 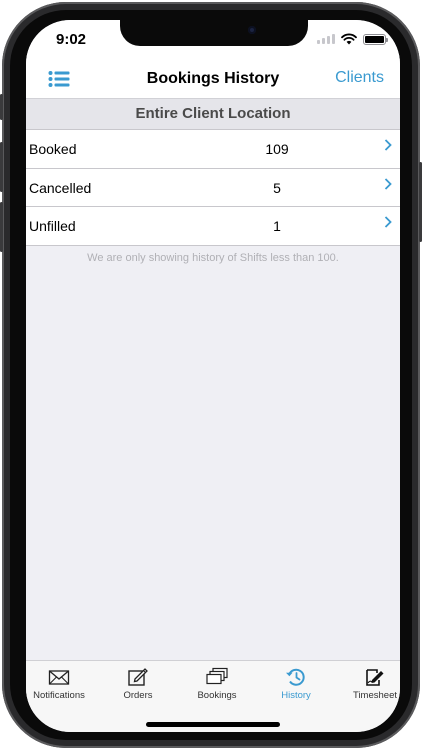 What do you see at coordinates (326, 39) in the screenshot?
I see `signal-icon` at bounding box center [326, 39].